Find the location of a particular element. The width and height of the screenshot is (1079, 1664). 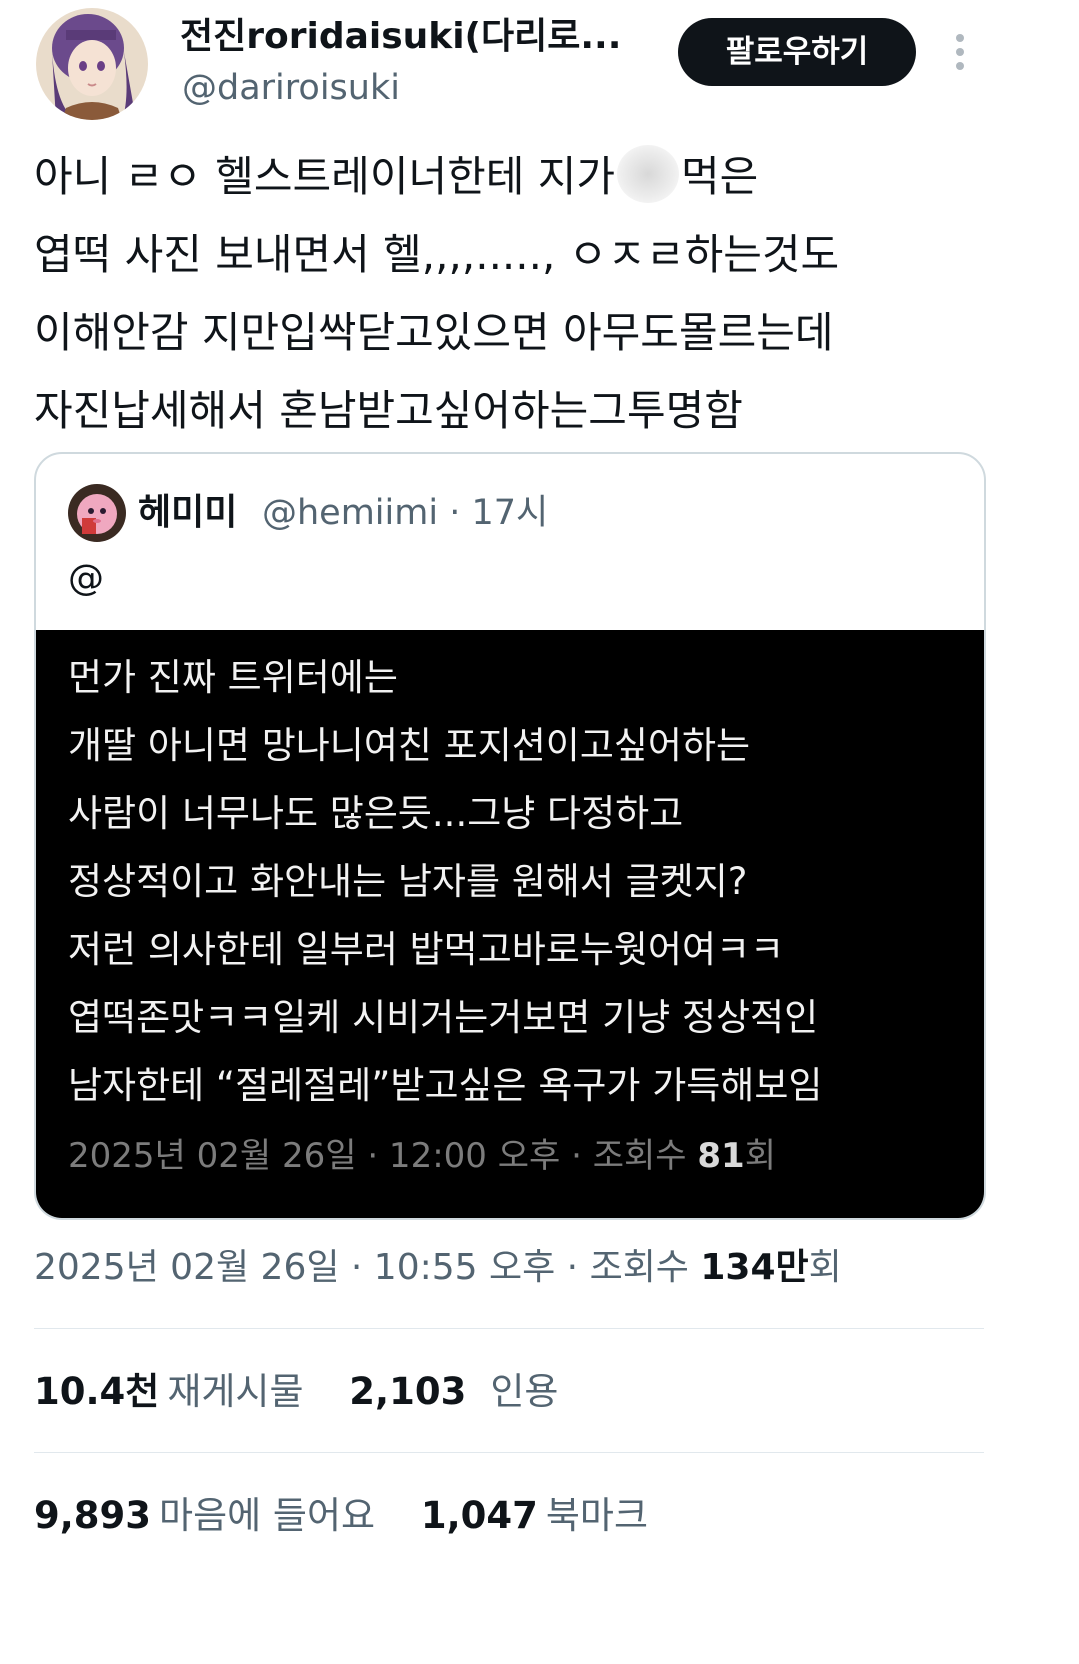

image-text-line: 개딸 아니면 망나니여친 포지션이고싶어하는 is located at coordinates (409, 745).